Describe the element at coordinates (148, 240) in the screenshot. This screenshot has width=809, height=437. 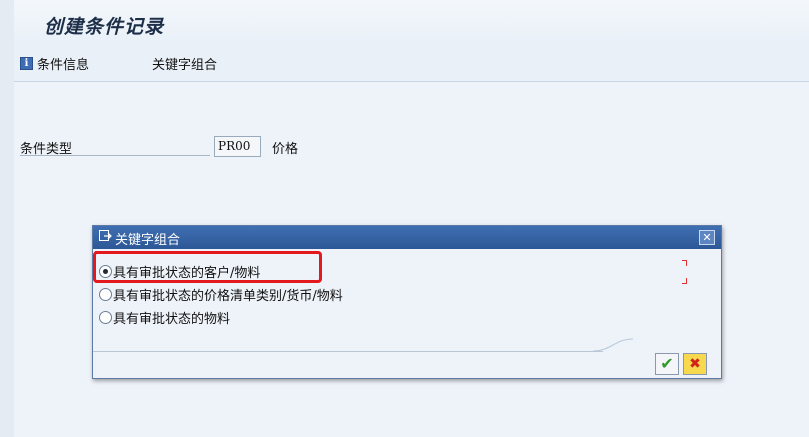
I see `dialog-title: 关键字组合` at that location.